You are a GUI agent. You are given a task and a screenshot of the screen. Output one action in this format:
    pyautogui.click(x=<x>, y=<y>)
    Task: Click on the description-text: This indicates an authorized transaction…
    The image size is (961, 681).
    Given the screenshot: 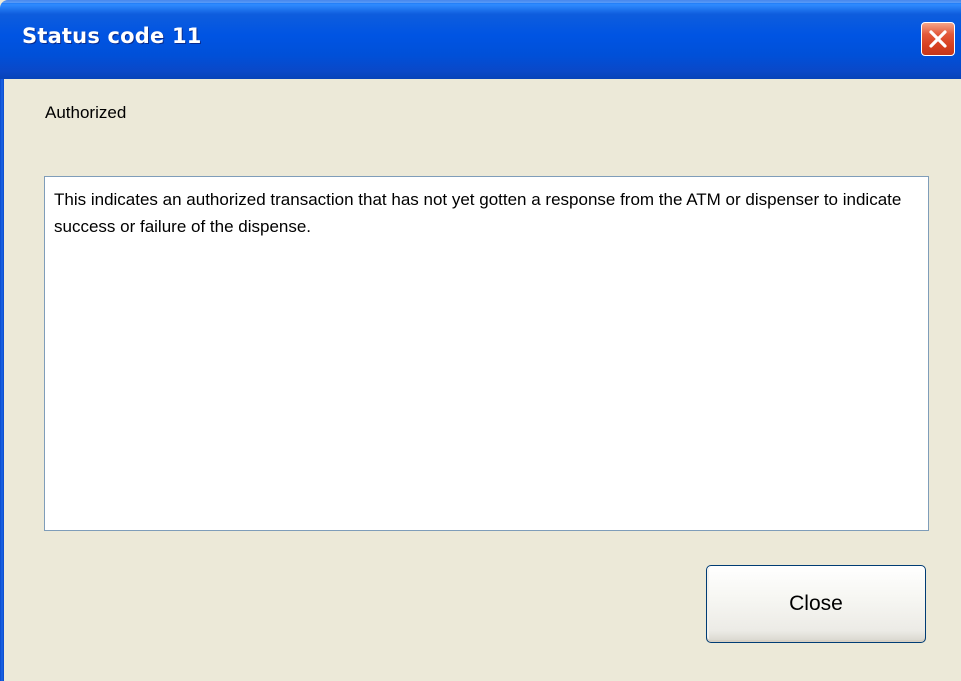 What is the action you would take?
    pyautogui.click(x=478, y=213)
    